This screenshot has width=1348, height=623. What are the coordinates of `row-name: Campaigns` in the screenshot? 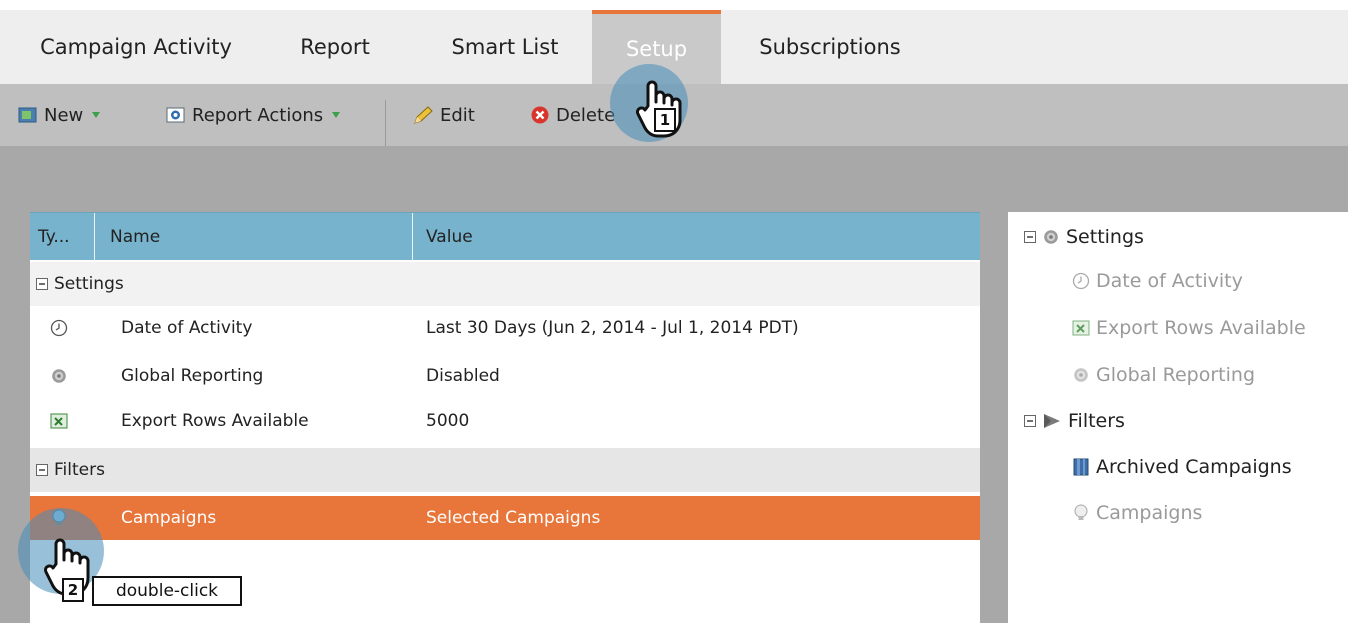 It's located at (169, 518).